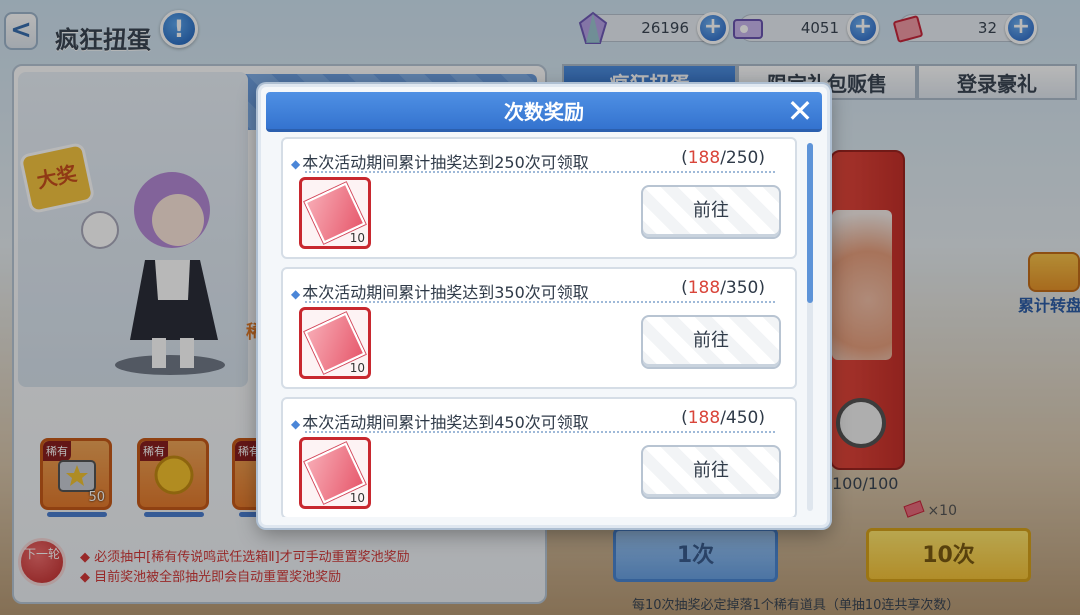 This screenshot has height=615, width=1080. What do you see at coordinates (742, 158) in the screenshot?
I see `progress-total: /250)` at bounding box center [742, 158].